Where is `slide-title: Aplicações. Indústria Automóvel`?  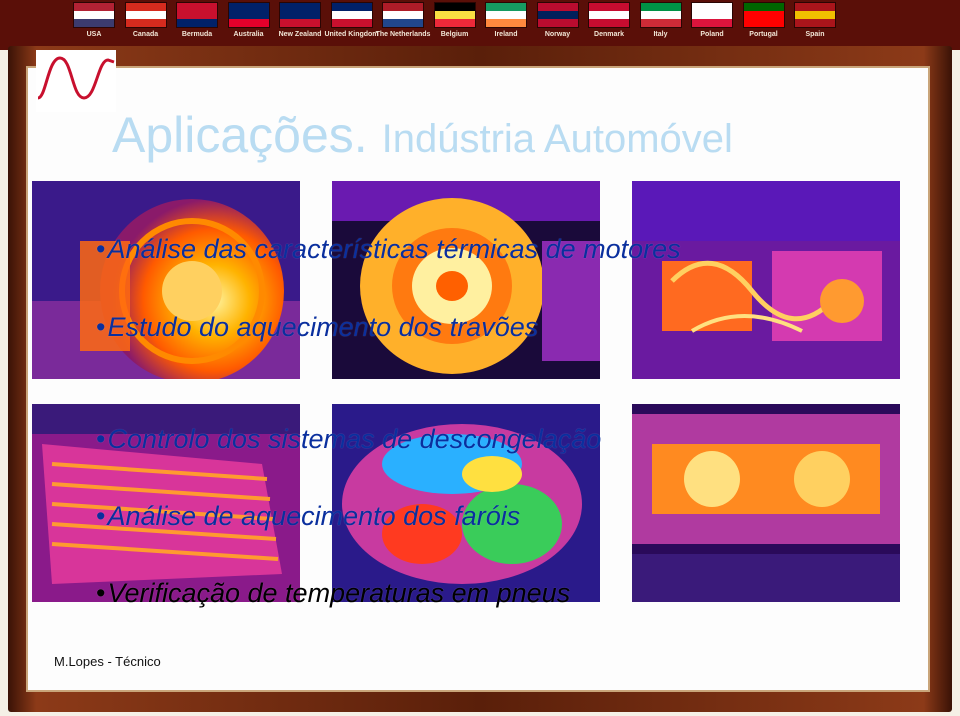
slide-title: Aplicações. Indústria Automóvel is located at coordinates (422, 135).